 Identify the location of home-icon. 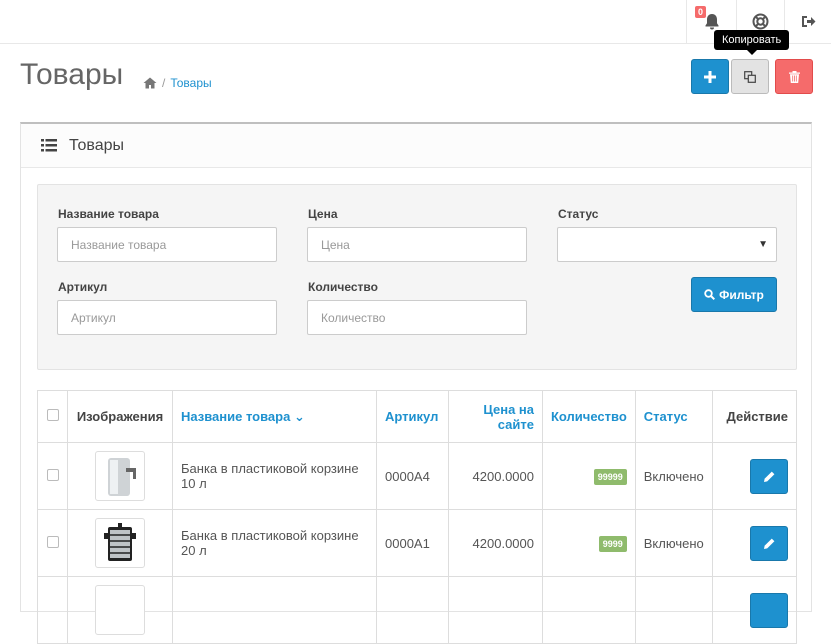
(150, 83).